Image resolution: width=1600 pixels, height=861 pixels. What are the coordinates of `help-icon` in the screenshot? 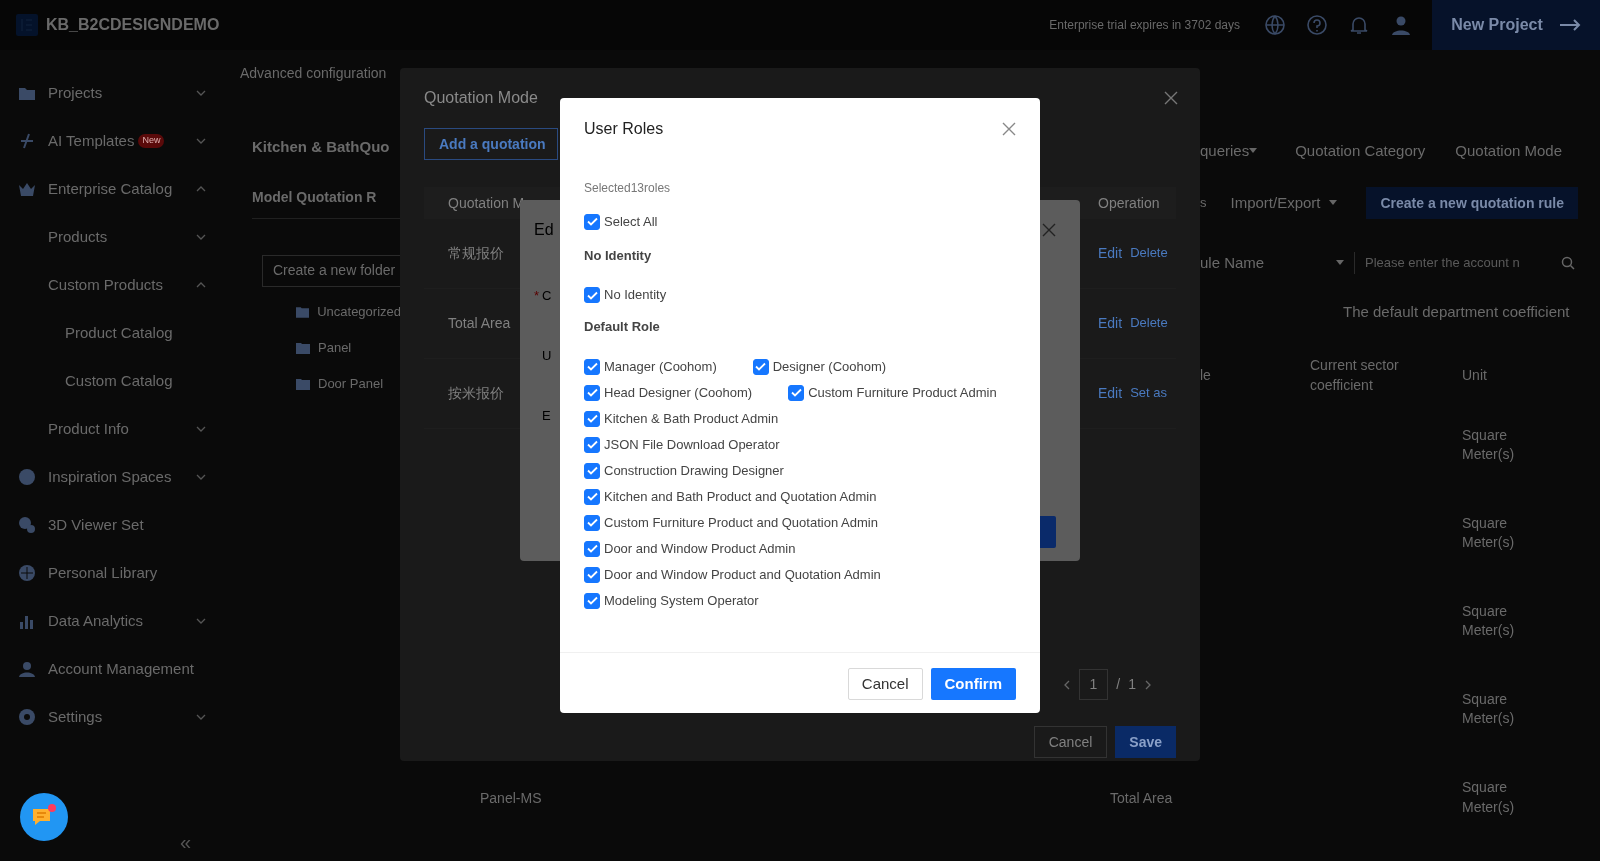 It's located at (1317, 25).